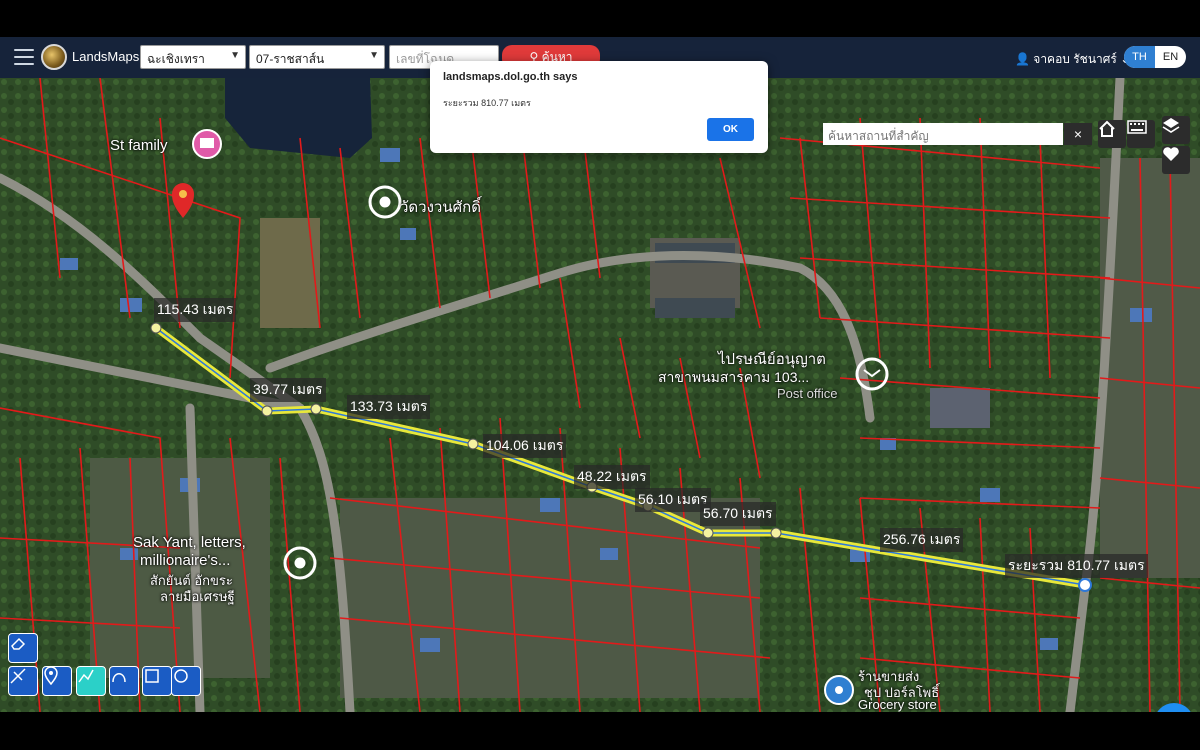 The image size is (1200, 750). I want to click on curve-icon, so click(119, 678).